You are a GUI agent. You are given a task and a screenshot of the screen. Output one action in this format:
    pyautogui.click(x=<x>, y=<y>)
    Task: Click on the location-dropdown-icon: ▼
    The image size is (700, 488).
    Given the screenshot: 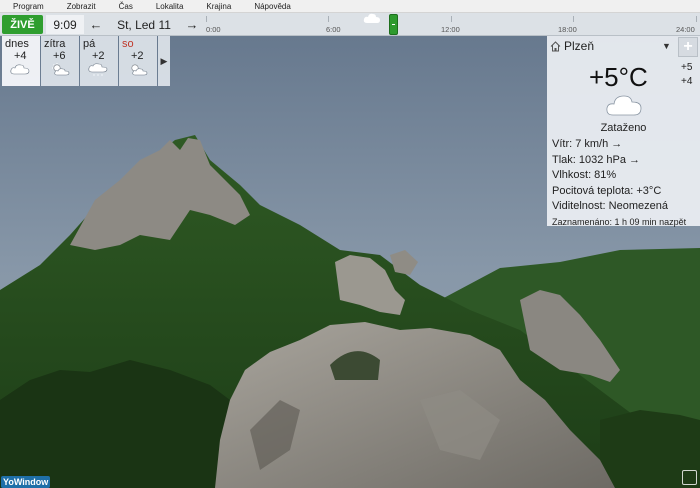 What is the action you would take?
    pyautogui.click(x=666, y=46)
    